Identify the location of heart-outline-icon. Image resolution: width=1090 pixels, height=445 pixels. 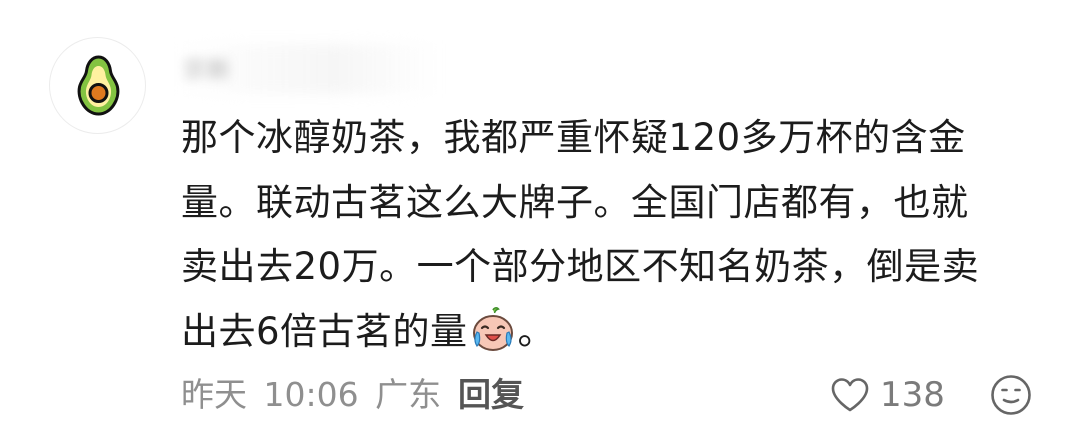
(850, 395).